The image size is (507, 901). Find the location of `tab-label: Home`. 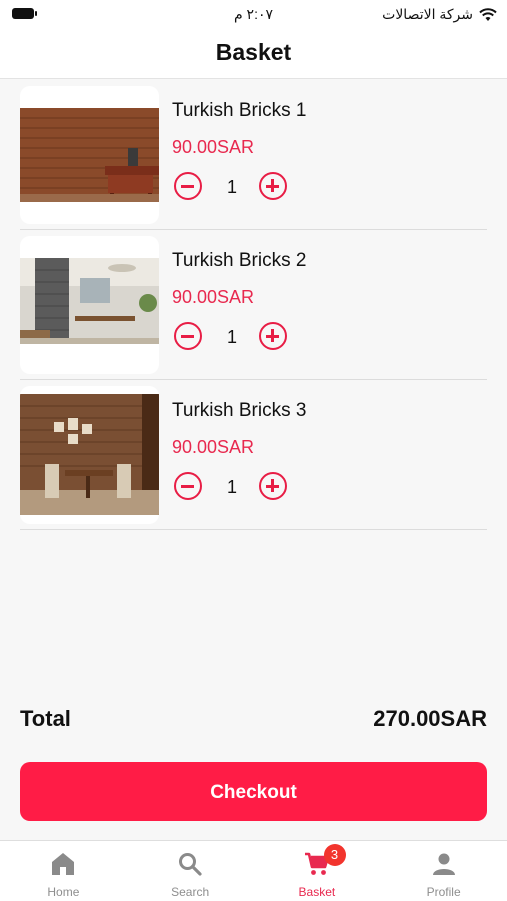

tab-label: Home is located at coordinates (63, 892).